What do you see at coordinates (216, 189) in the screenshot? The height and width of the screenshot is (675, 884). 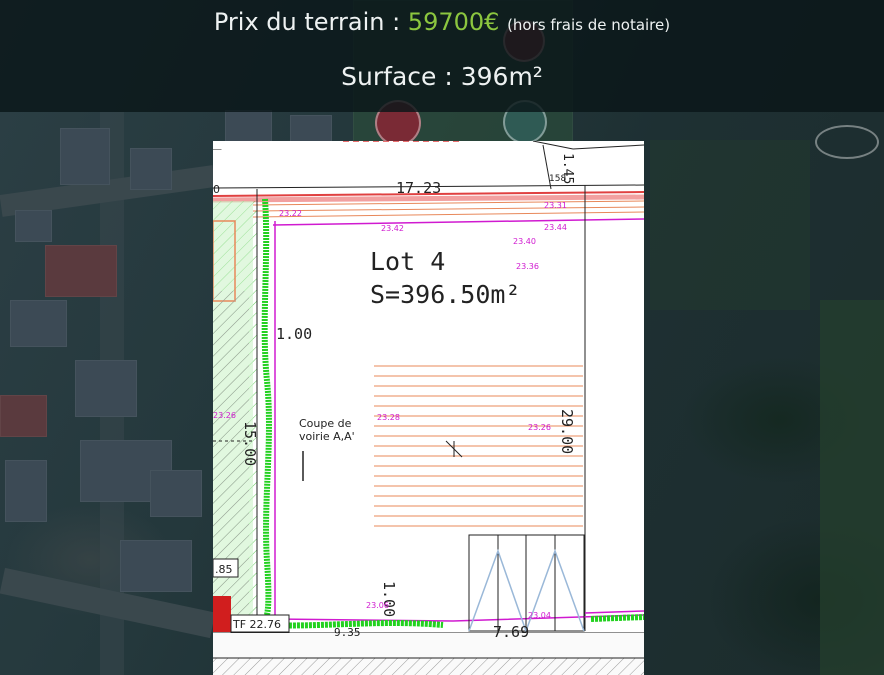 I see `left-mark: 0` at bounding box center [216, 189].